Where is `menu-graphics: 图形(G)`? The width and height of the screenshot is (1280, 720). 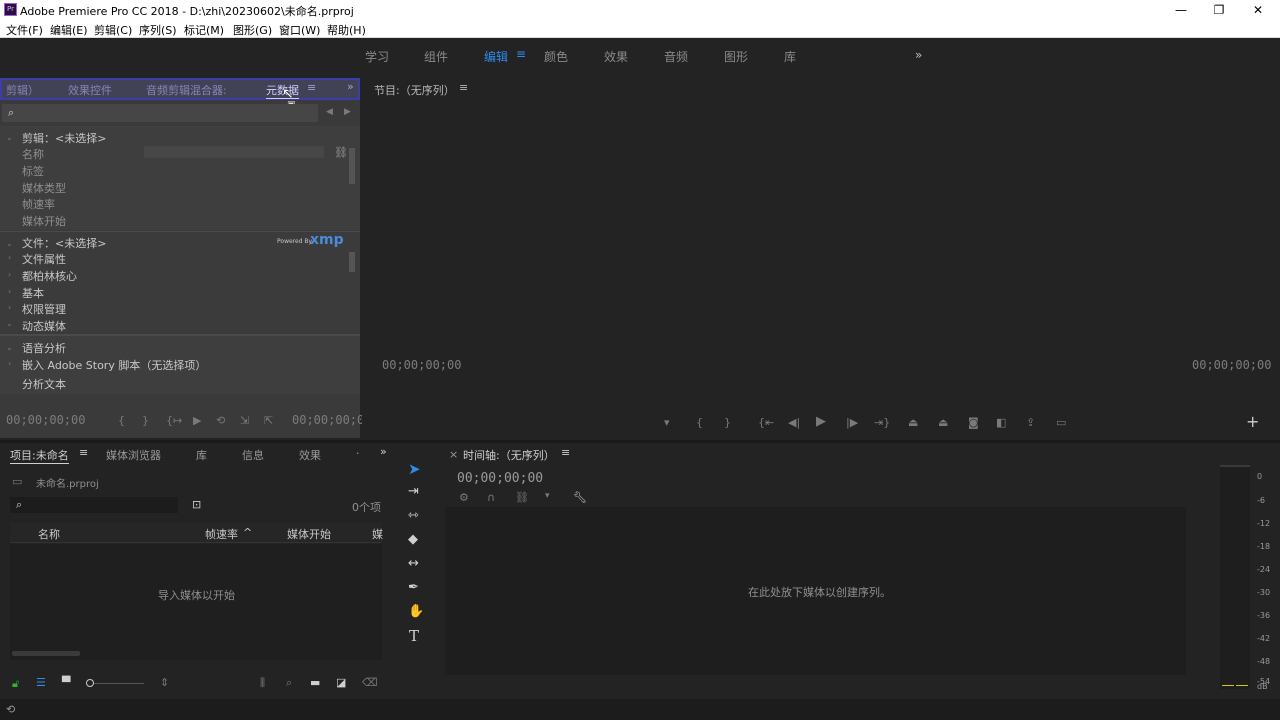
menu-graphics: 图形(G) is located at coordinates (252, 30).